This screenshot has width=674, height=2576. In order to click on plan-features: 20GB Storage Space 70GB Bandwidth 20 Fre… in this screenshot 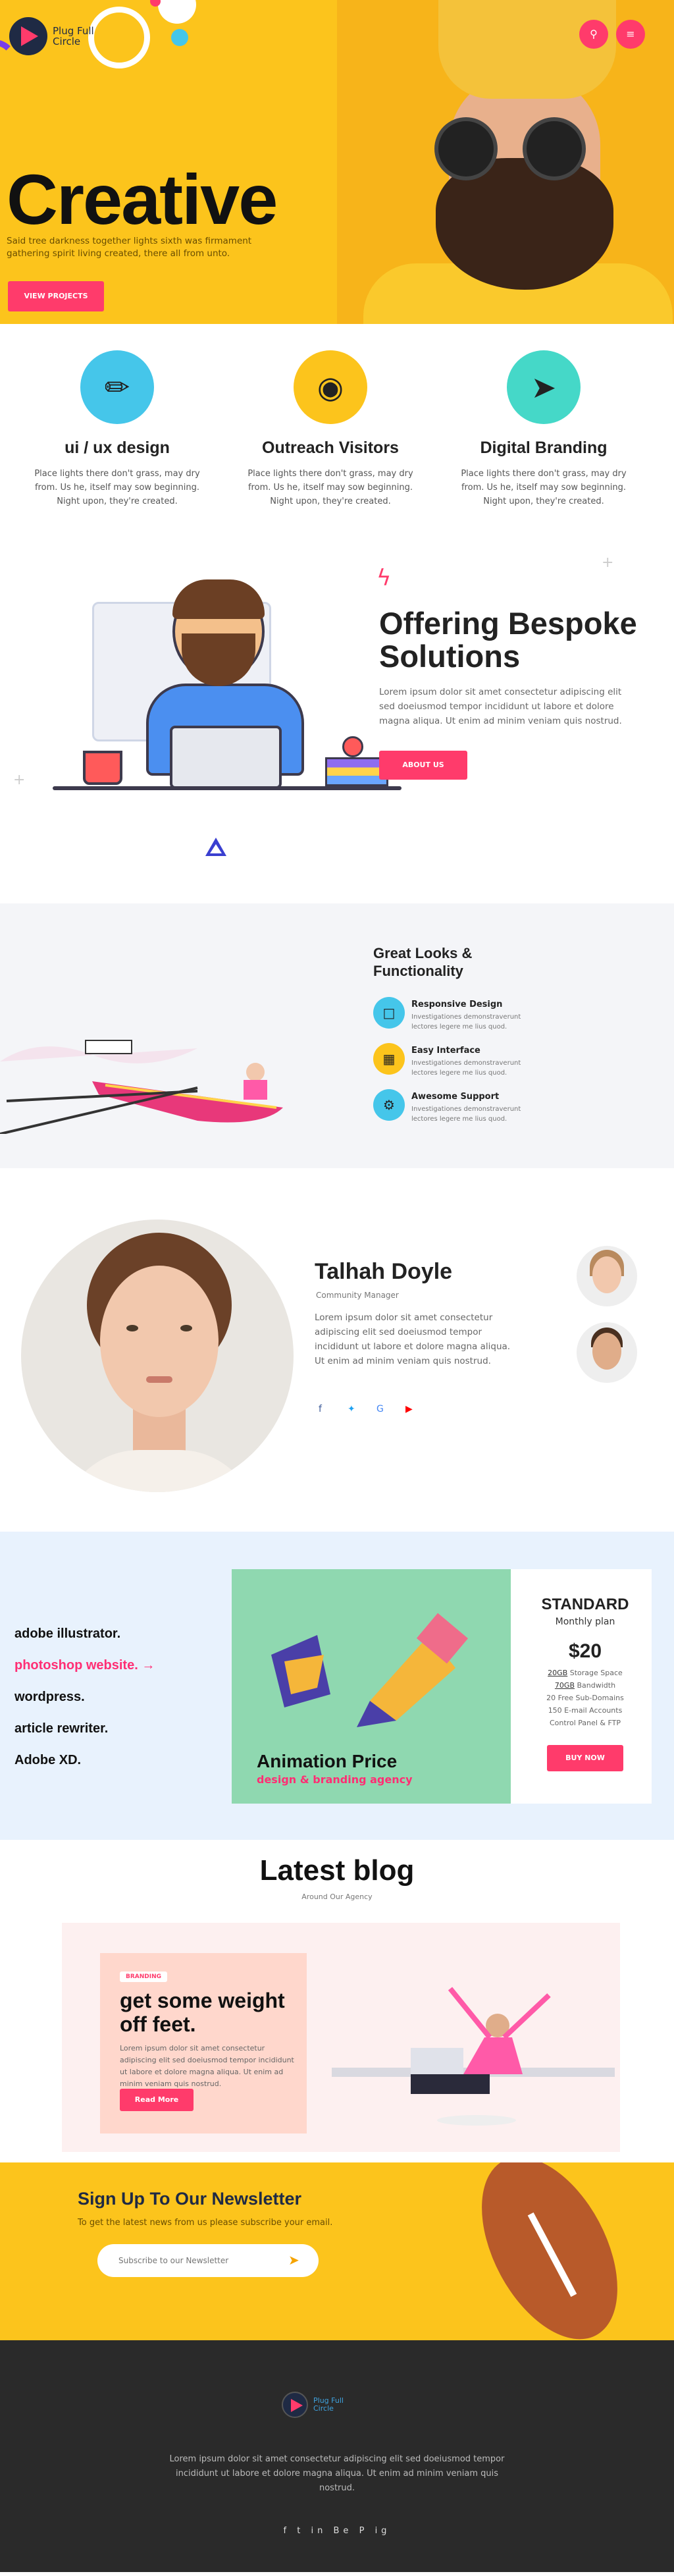, I will do `click(585, 1698)`.